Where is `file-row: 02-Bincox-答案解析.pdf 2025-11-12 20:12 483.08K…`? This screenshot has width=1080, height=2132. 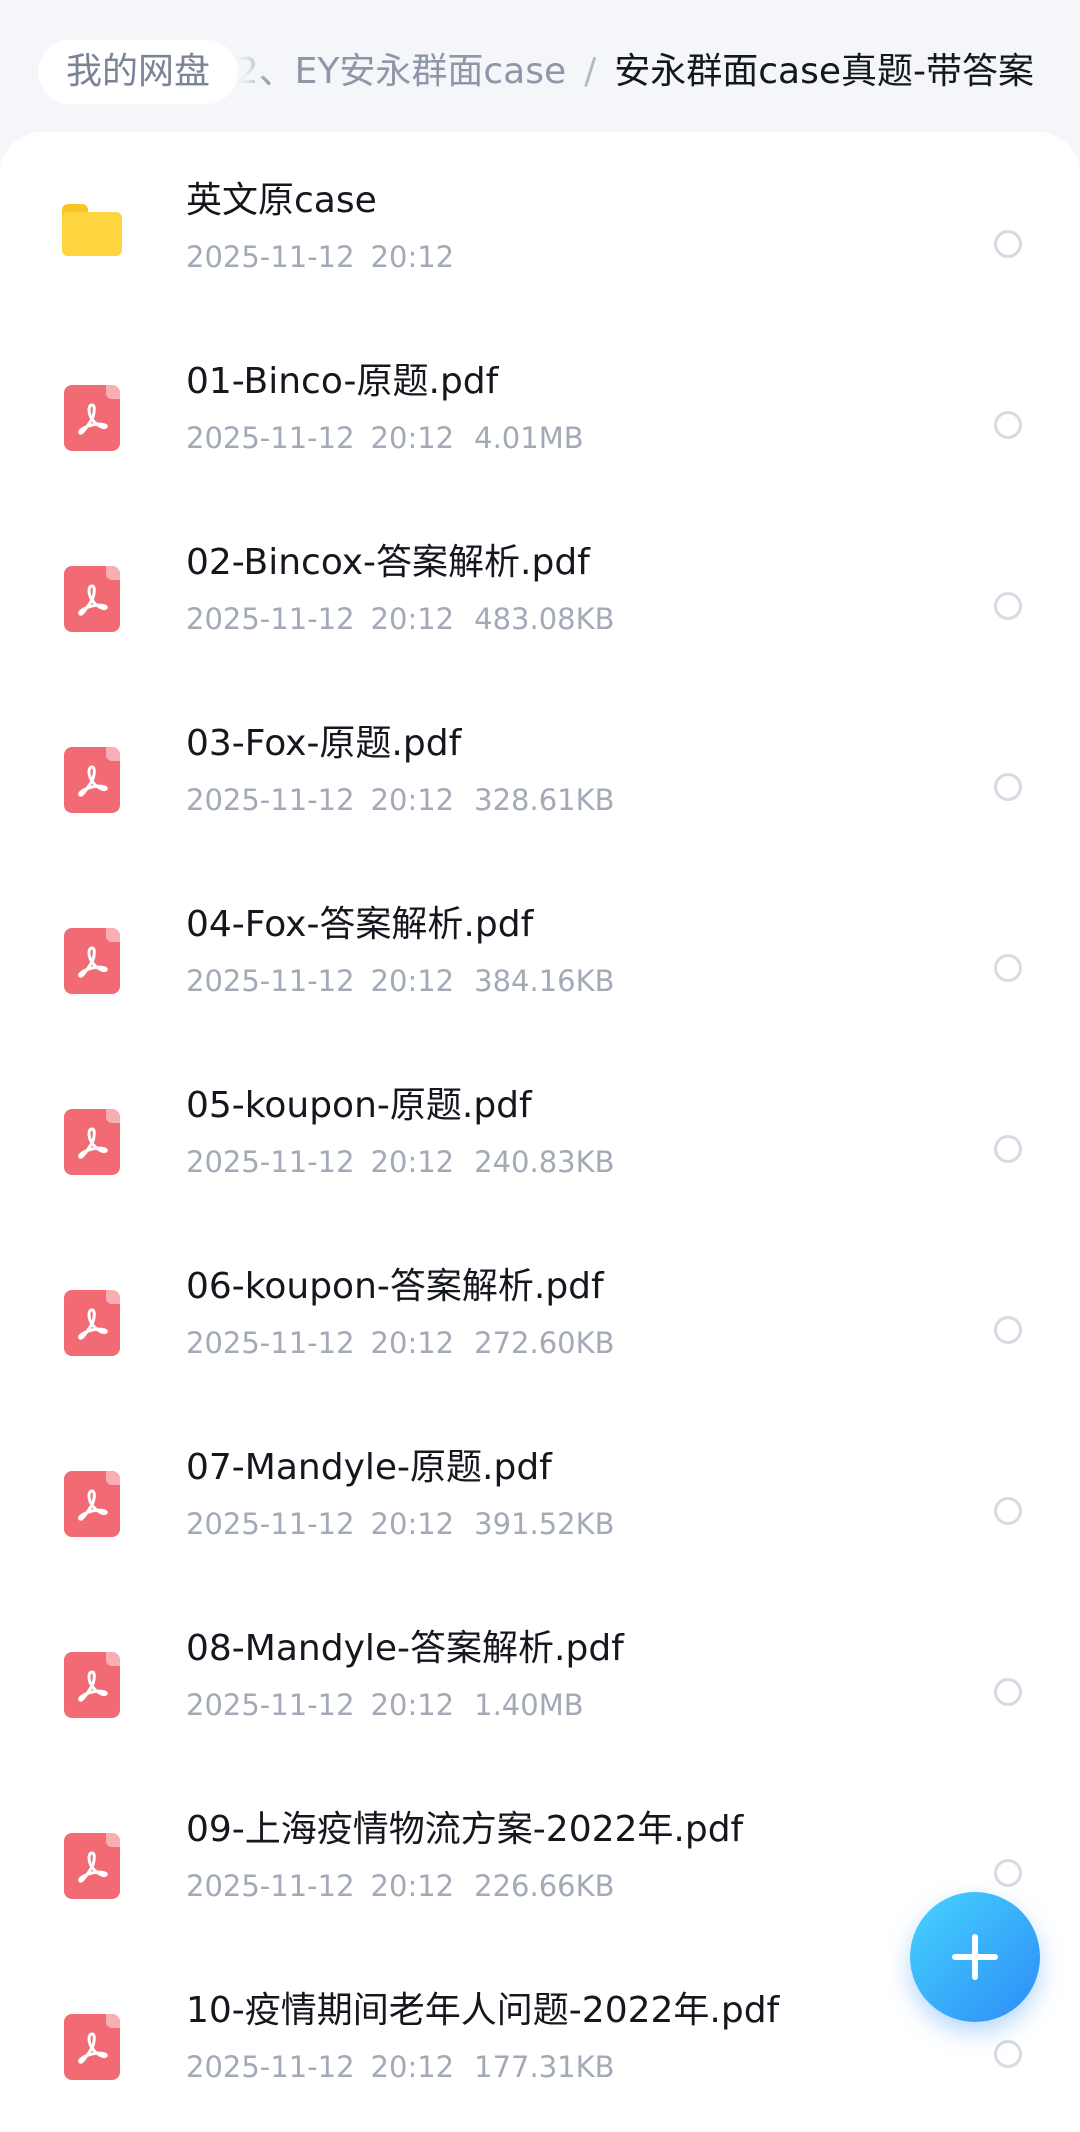
file-row: 02-Bincox-答案解析.pdf 2025-11-12 20:12 483.08K… is located at coordinates (540, 584).